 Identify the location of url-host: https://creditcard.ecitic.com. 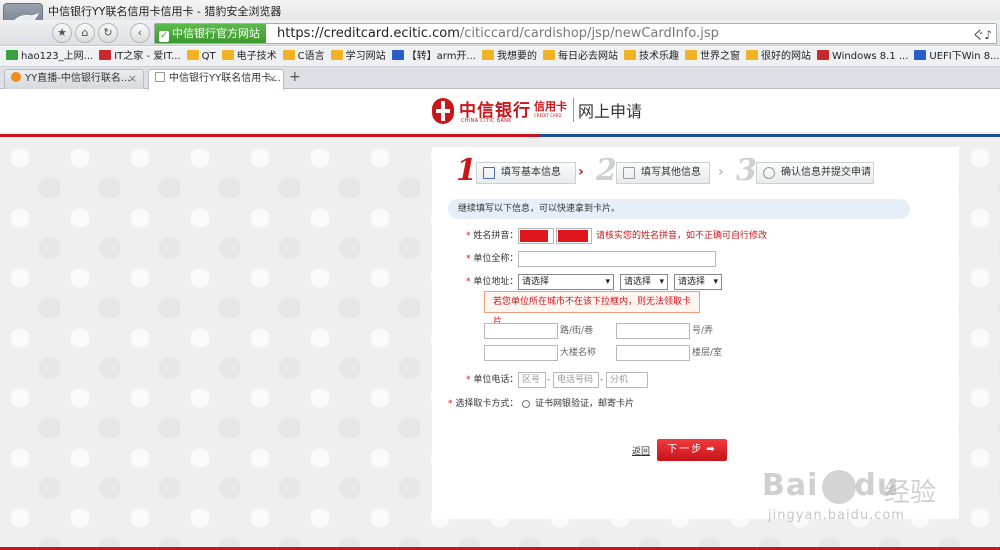
(368, 33).